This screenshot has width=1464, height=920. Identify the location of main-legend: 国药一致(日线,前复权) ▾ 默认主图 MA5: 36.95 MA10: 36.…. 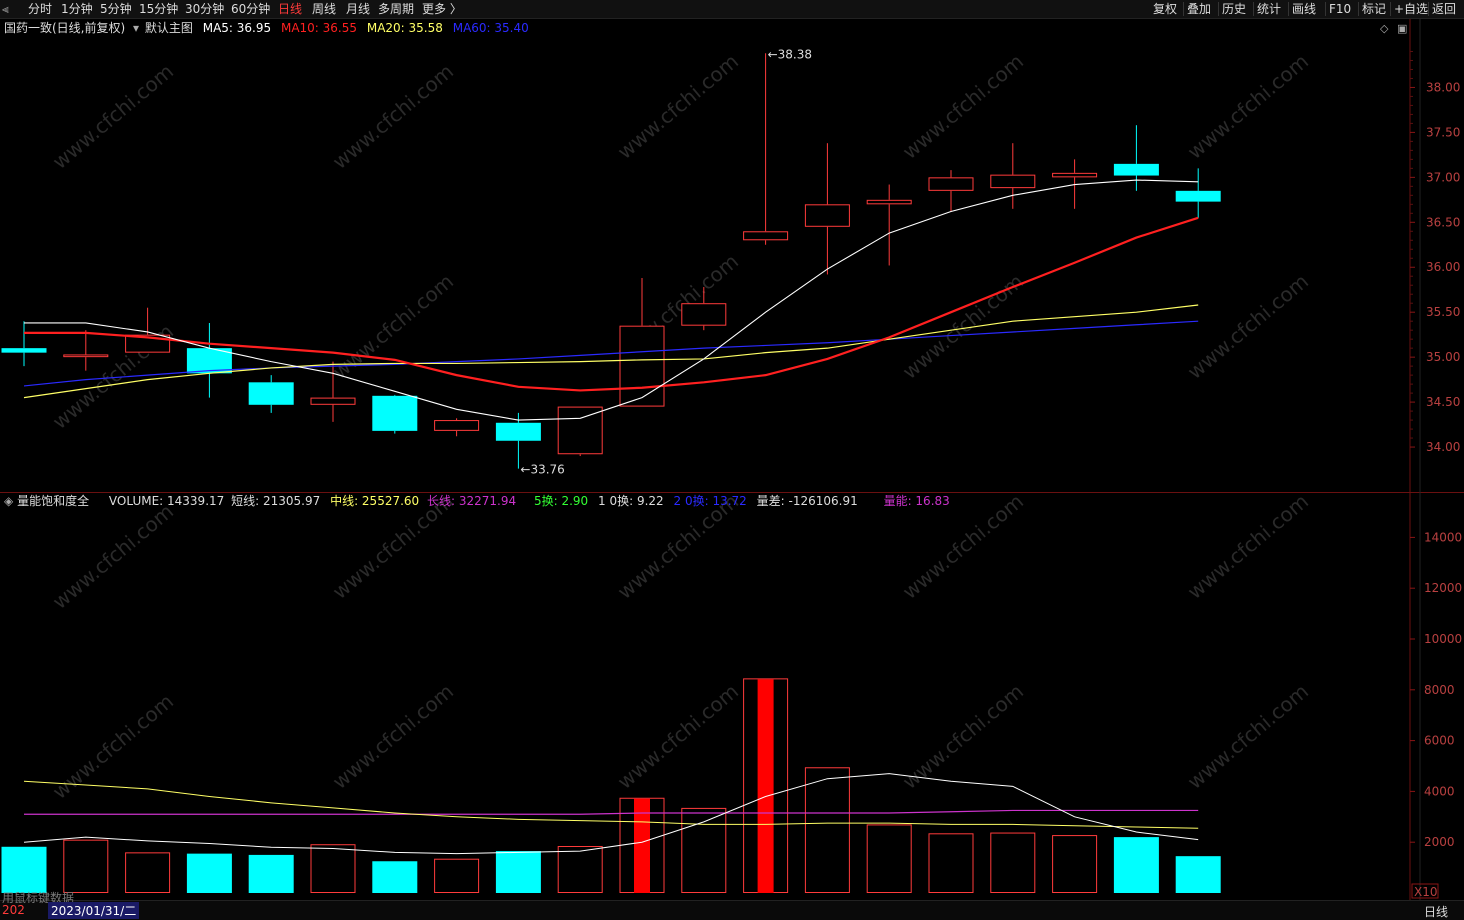
(266, 28).